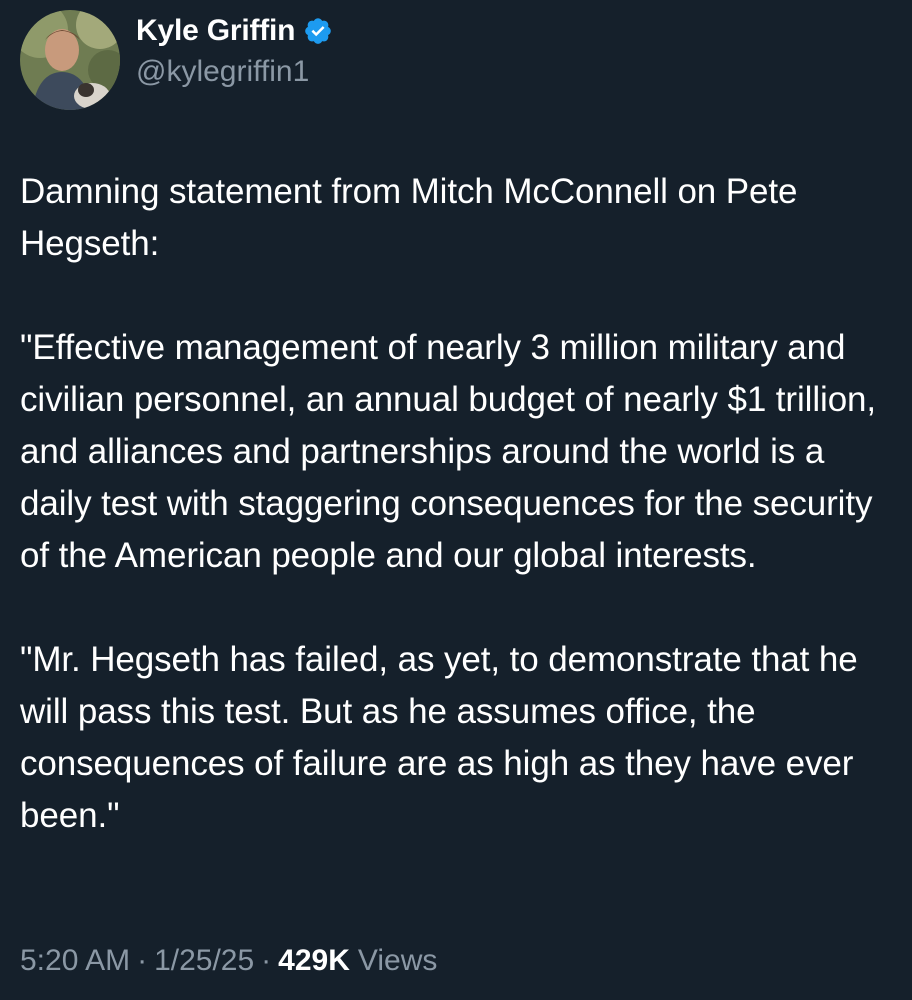 The height and width of the screenshot is (1000, 912). Describe the element at coordinates (204, 961) in the screenshot. I see `tweet-date: 1/25/25` at that location.